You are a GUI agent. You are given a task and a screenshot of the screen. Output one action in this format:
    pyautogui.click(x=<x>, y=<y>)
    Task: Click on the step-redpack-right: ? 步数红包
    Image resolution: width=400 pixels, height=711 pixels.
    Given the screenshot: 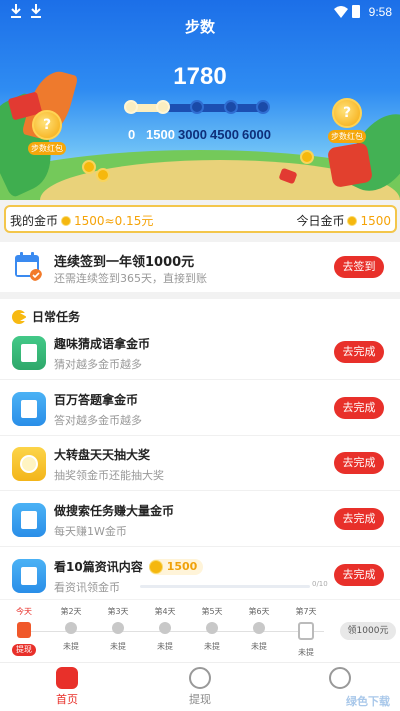 What is the action you would take?
    pyautogui.click(x=347, y=120)
    